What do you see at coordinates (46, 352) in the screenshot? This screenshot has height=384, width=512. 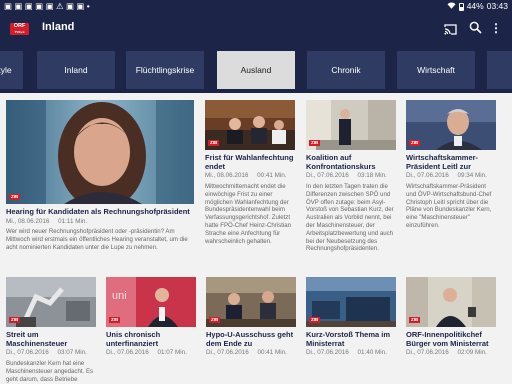 I see `video-meta: Di., 07.06.2016 03:07 Min.` at bounding box center [46, 352].